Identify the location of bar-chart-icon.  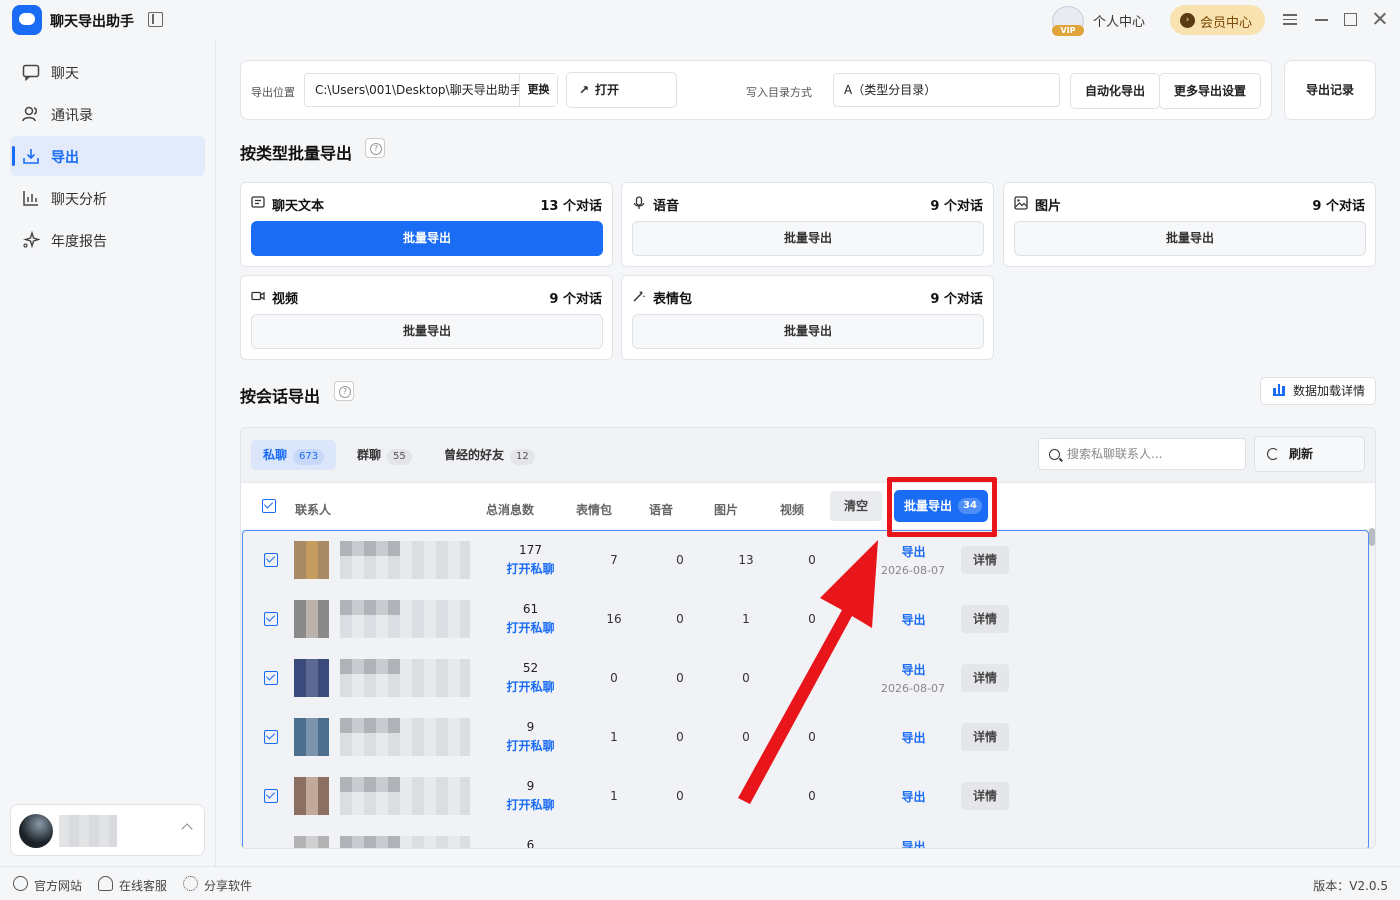
(1279, 390).